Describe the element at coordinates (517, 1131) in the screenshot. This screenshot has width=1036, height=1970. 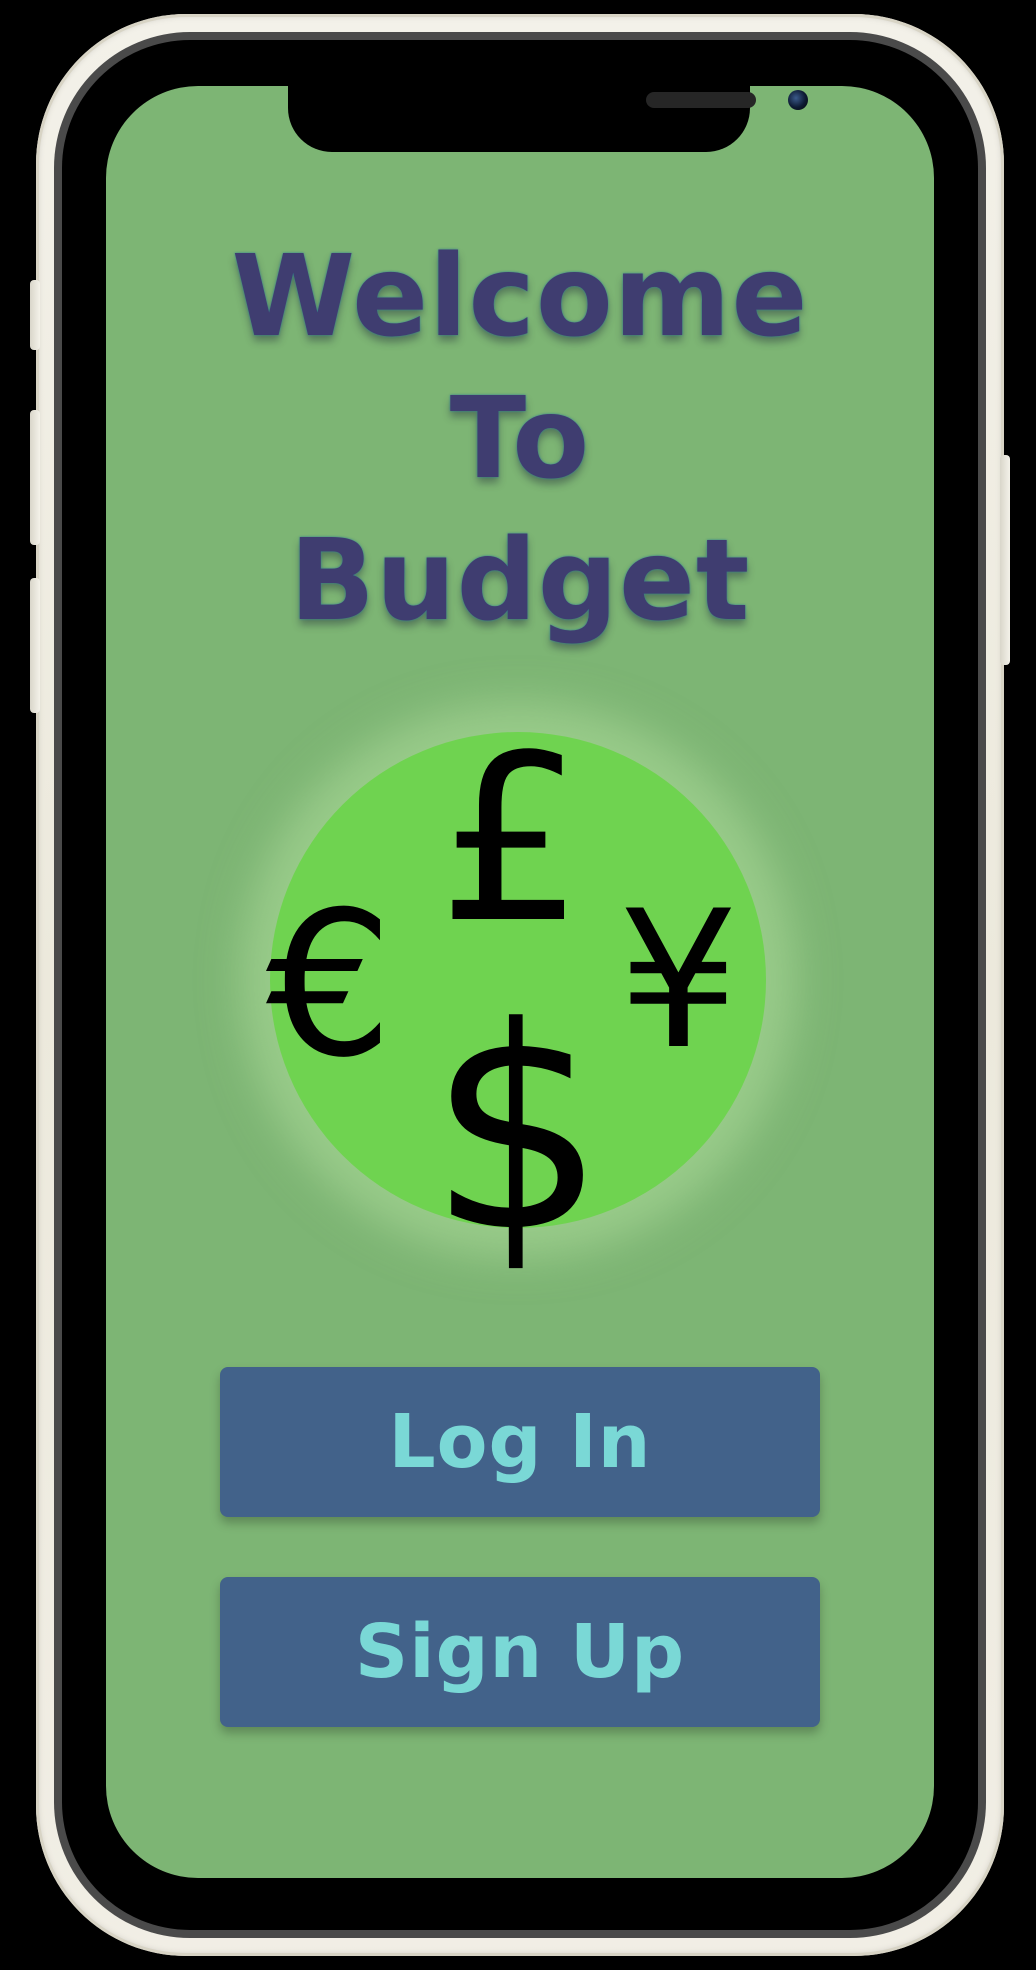
I see `dollar-sign-icon: $` at that location.